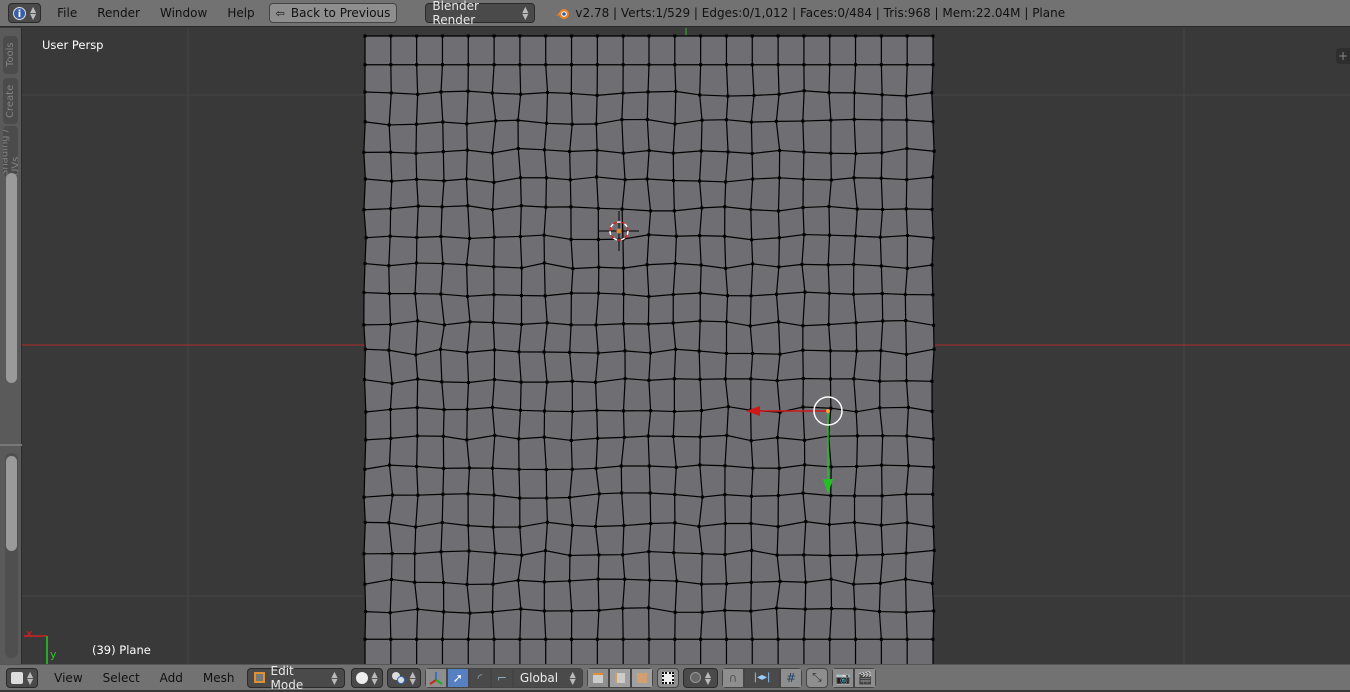  I want to click on rotate-manipulator: ◜, so click(479, 677).